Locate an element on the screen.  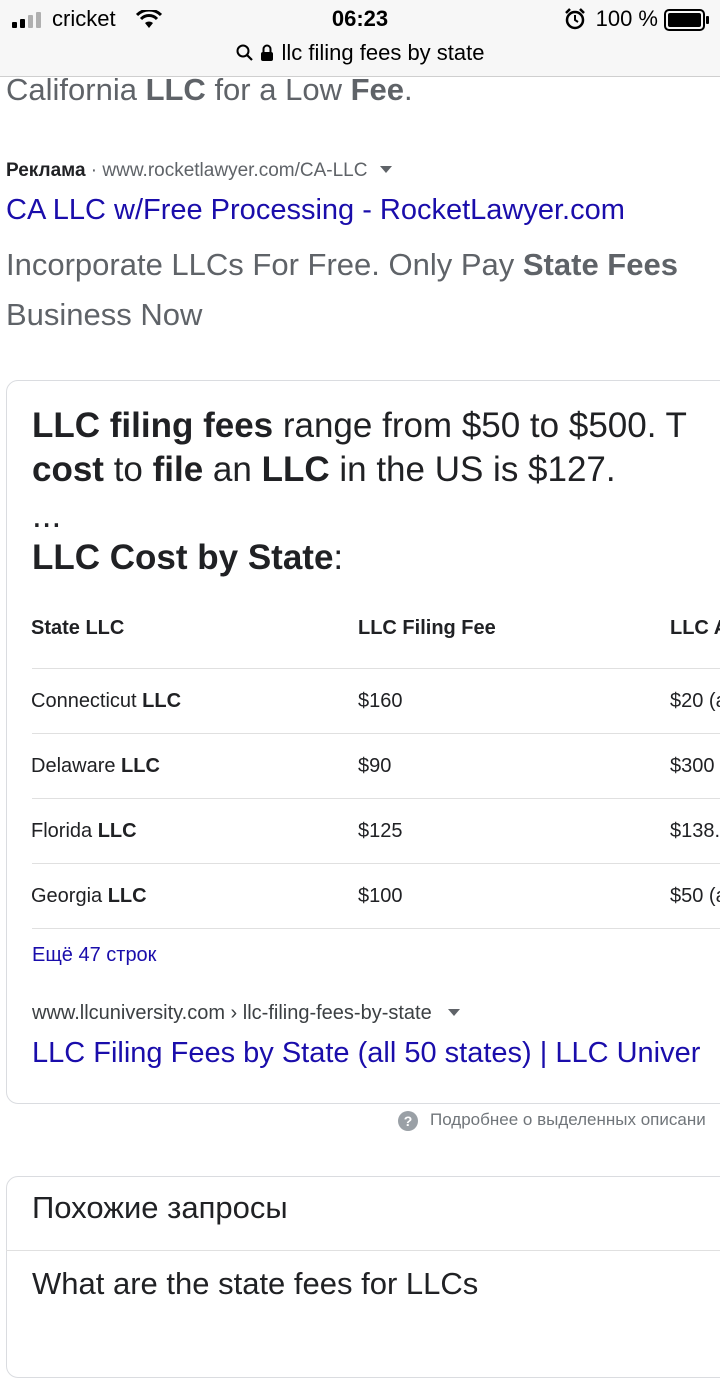
column-header-state: State LLC is located at coordinates (78, 628).